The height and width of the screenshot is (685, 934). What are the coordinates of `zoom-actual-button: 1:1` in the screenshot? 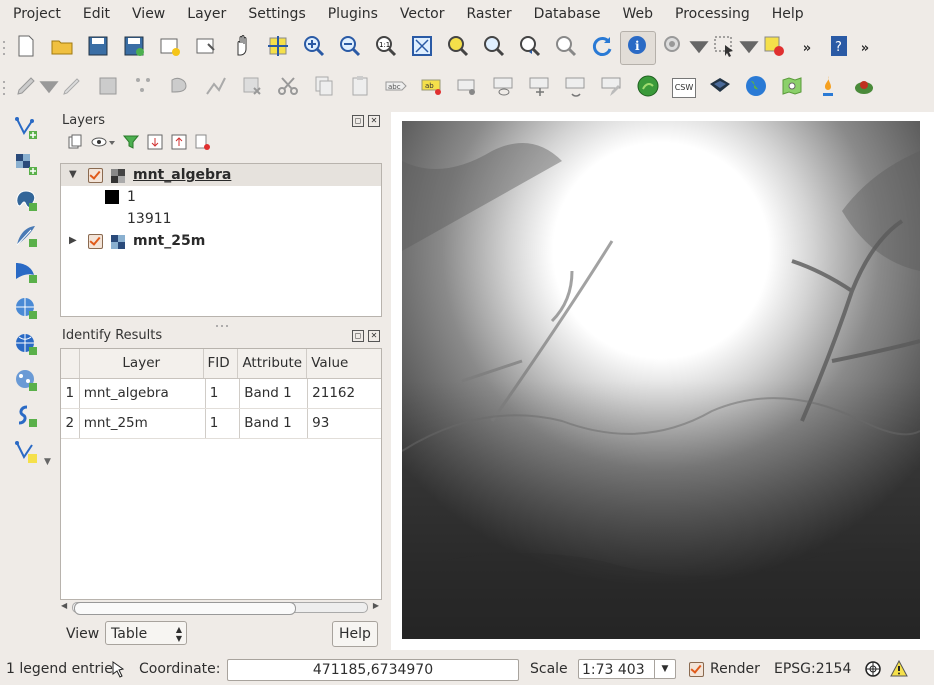 It's located at (386, 48).